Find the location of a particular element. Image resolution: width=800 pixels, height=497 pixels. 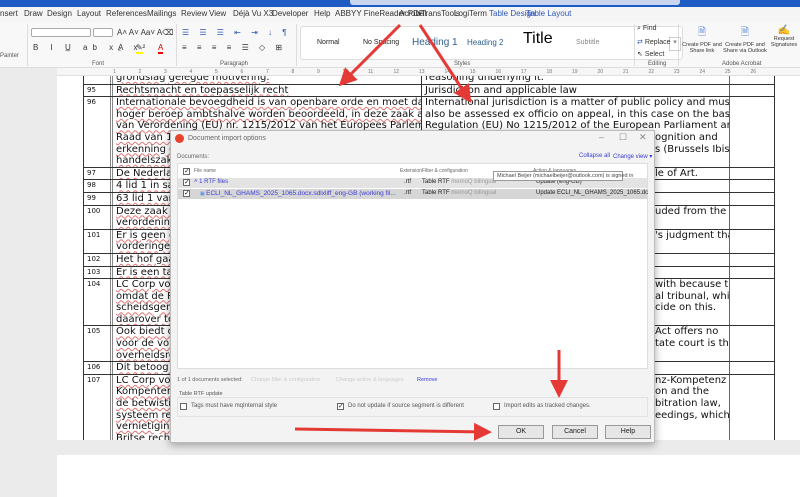

style-heading-1: Heading 1 is located at coordinates (435, 42).